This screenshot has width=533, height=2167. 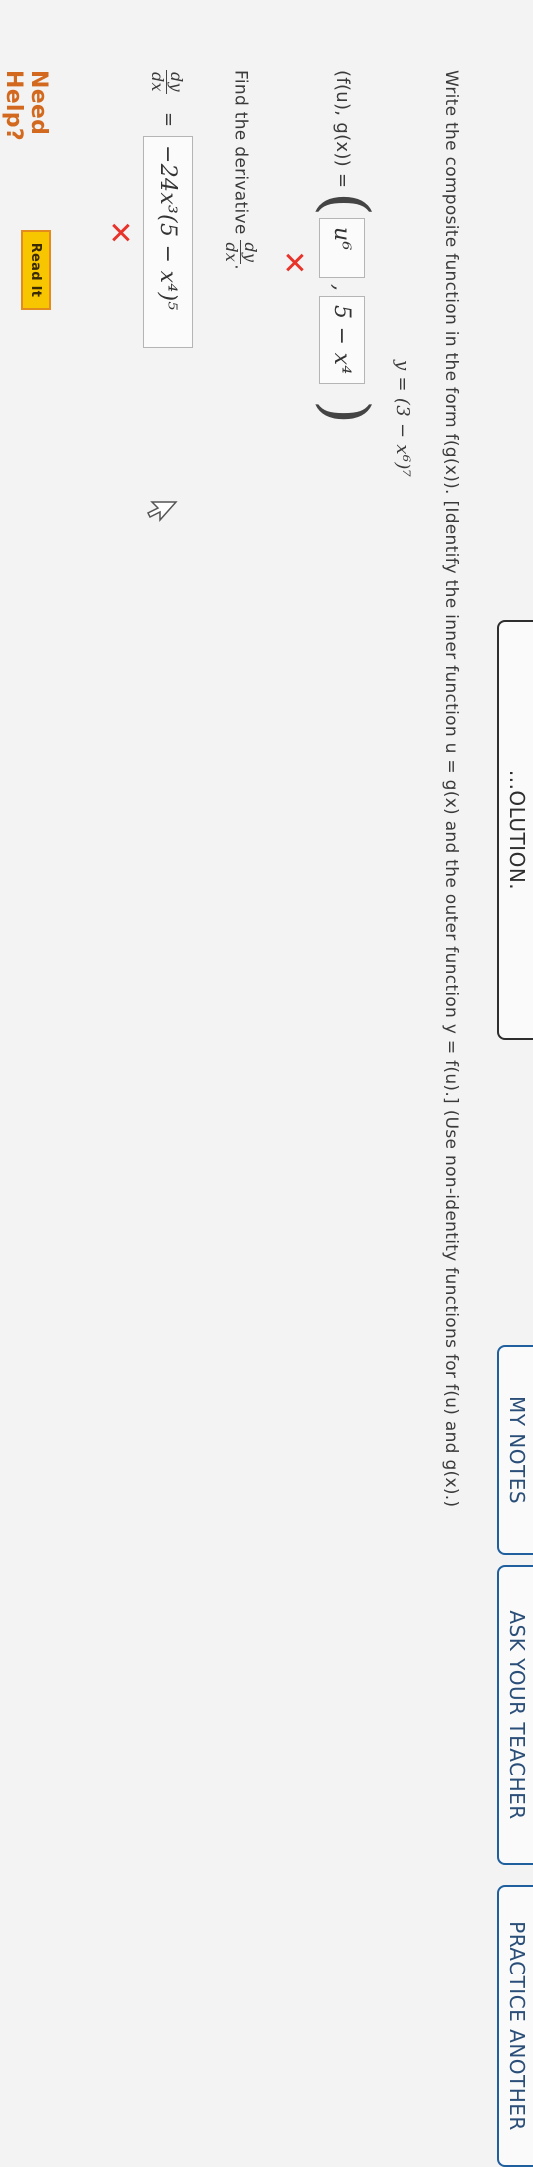 I want to click on mouse-cursor-icon, so click(x=162, y=511).